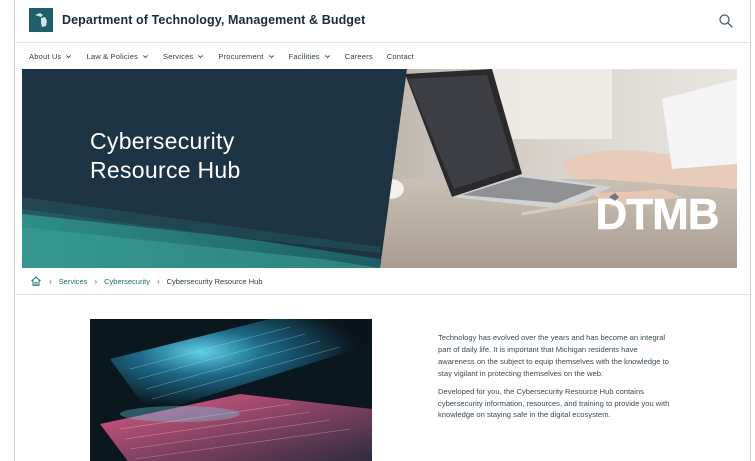 This screenshot has height=461, width=755. I want to click on nav-item-label: Careers, so click(358, 56).